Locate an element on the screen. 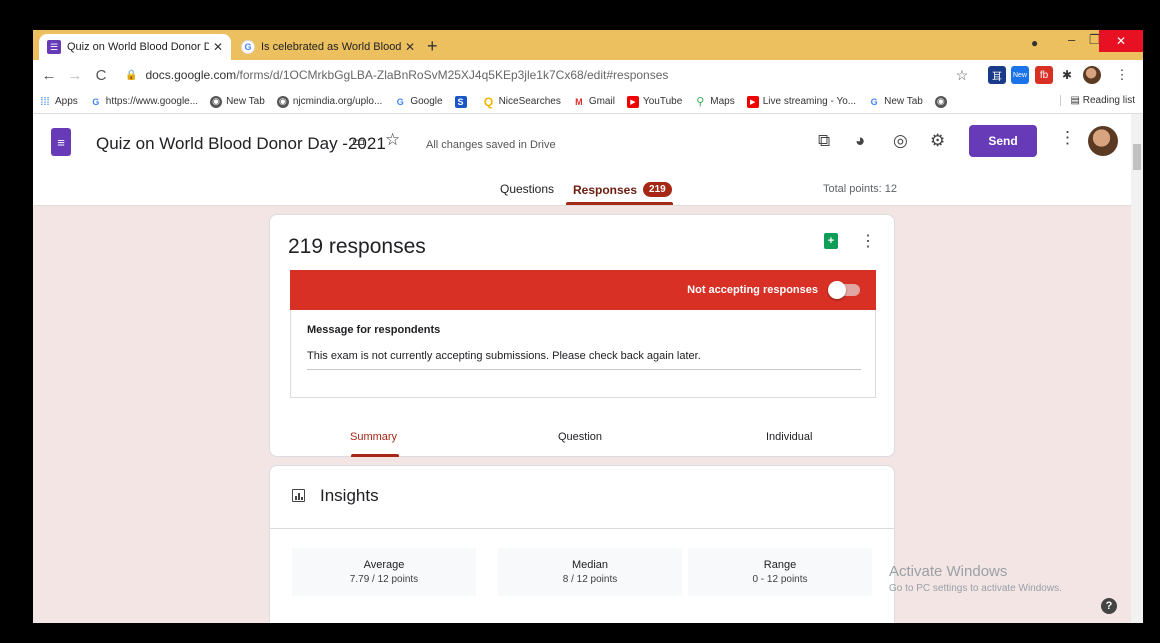  send-button: Send is located at coordinates (1003, 141).